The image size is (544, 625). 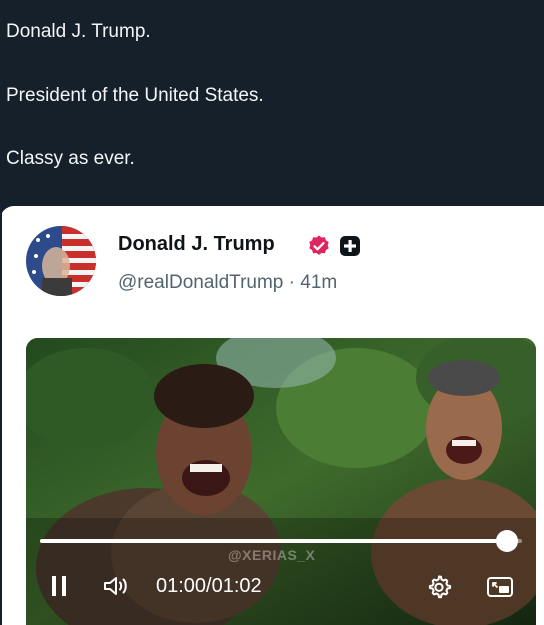 What do you see at coordinates (78, 31) in the screenshot?
I see `tweet-line-1: Donald J. Trump.` at bounding box center [78, 31].